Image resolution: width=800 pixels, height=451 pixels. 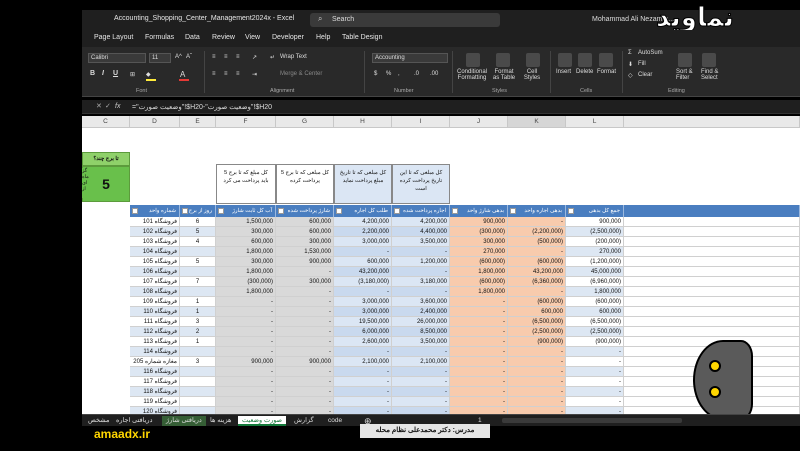 I want to click on table-cell: فروشگاه 113, so click(x=155, y=342).